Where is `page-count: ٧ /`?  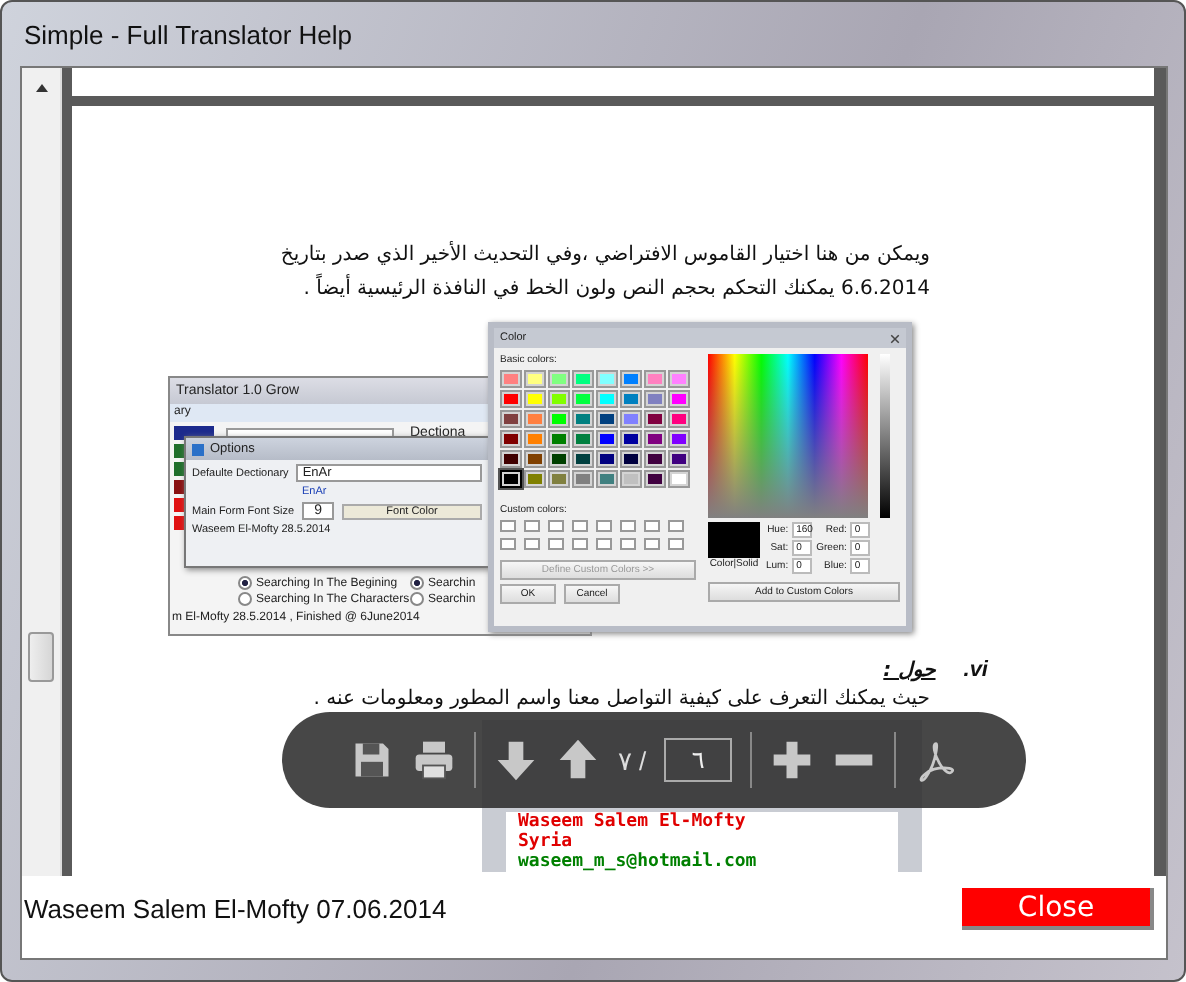
page-count: ٧ / is located at coordinates (632, 760).